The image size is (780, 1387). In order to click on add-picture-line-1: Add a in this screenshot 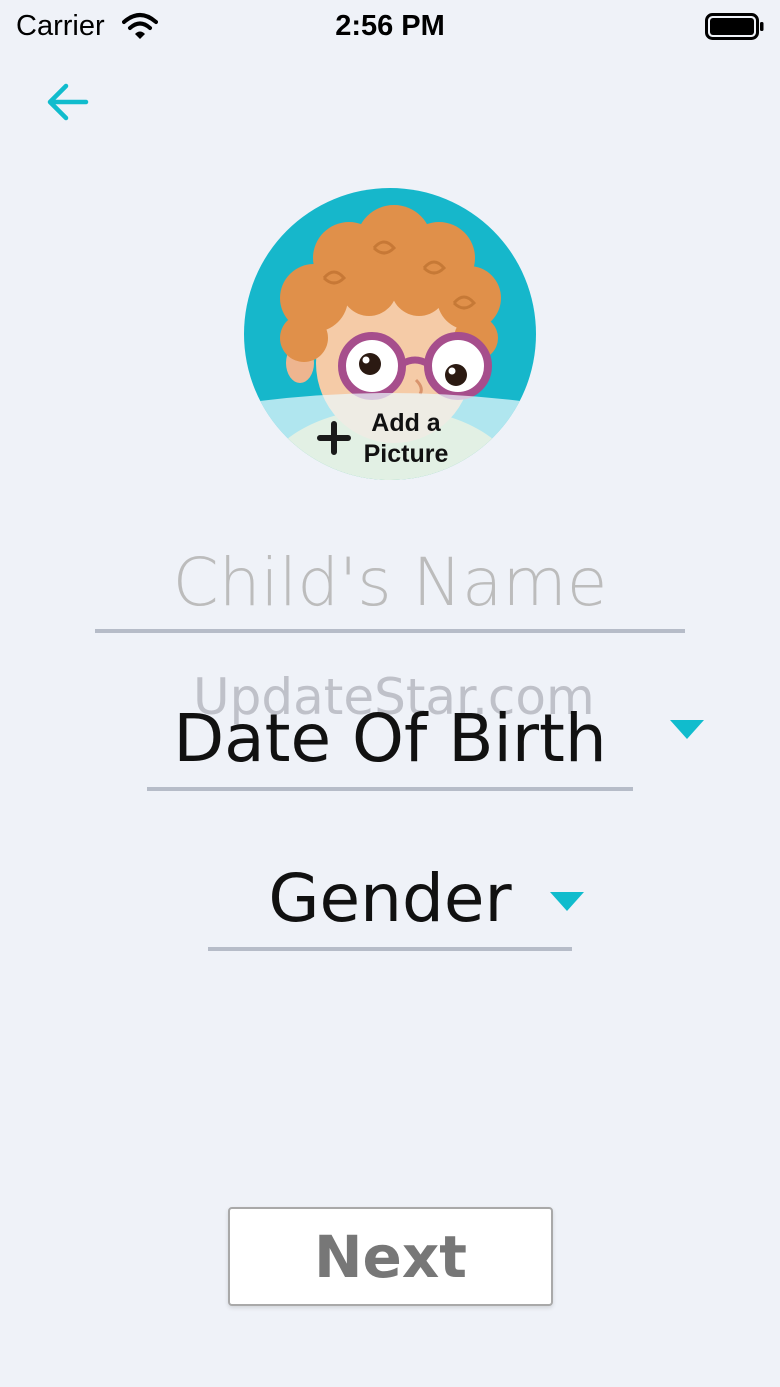, I will do `click(406, 423)`.